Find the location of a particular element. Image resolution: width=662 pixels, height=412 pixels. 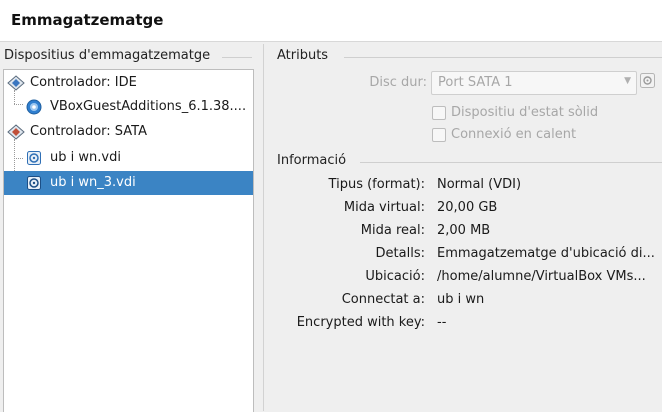

info-value-actual-size: 2,00 MB is located at coordinates (464, 230).